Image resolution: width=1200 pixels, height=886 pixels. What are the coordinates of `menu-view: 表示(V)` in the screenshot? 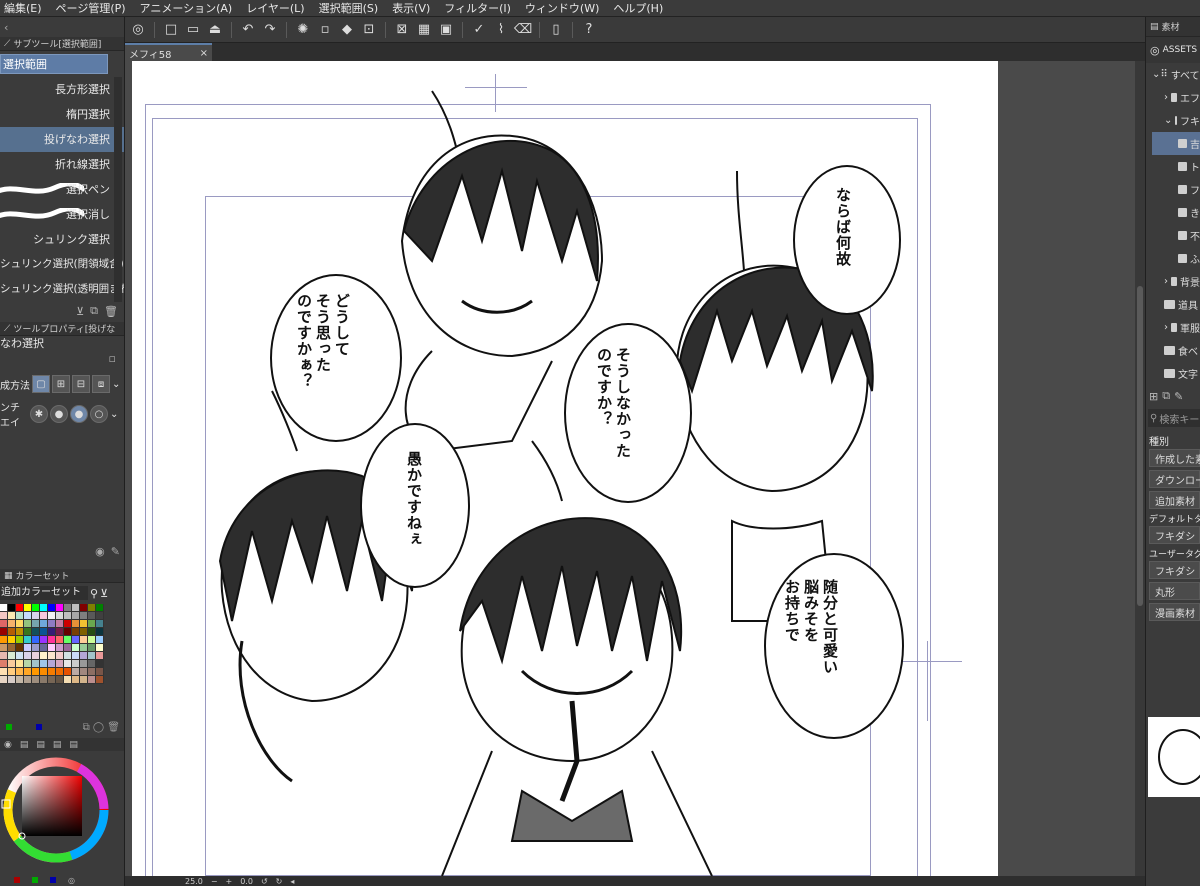 It's located at (412, 8).